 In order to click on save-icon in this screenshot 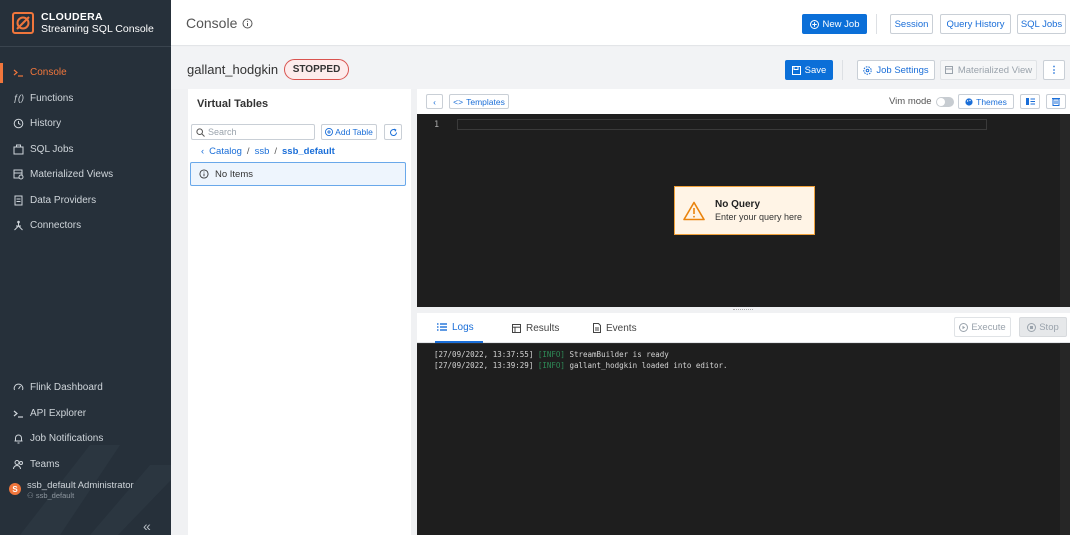, I will do `click(796, 70)`.